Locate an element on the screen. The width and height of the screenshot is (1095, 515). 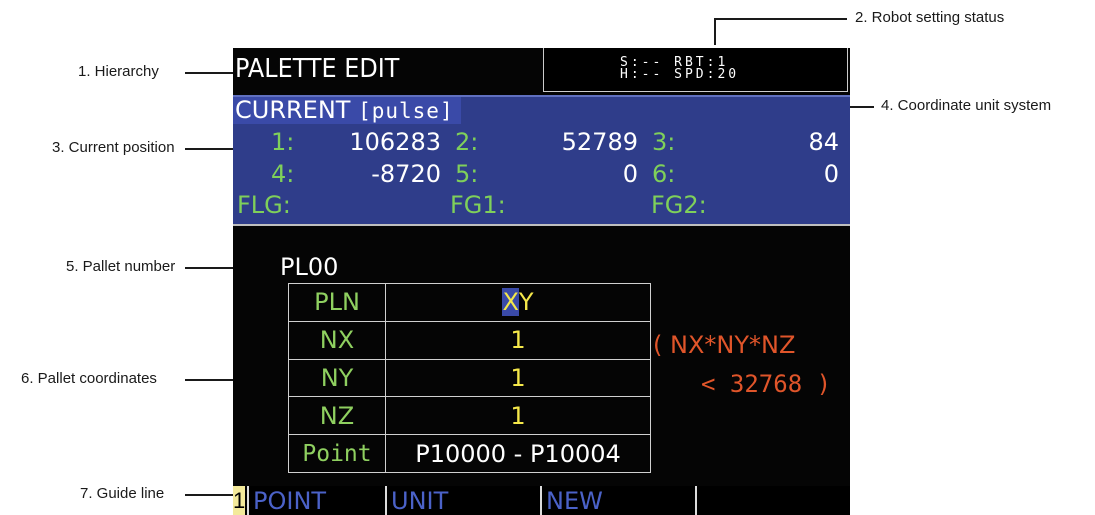
table-row: NZ 1 is located at coordinates (469, 416).